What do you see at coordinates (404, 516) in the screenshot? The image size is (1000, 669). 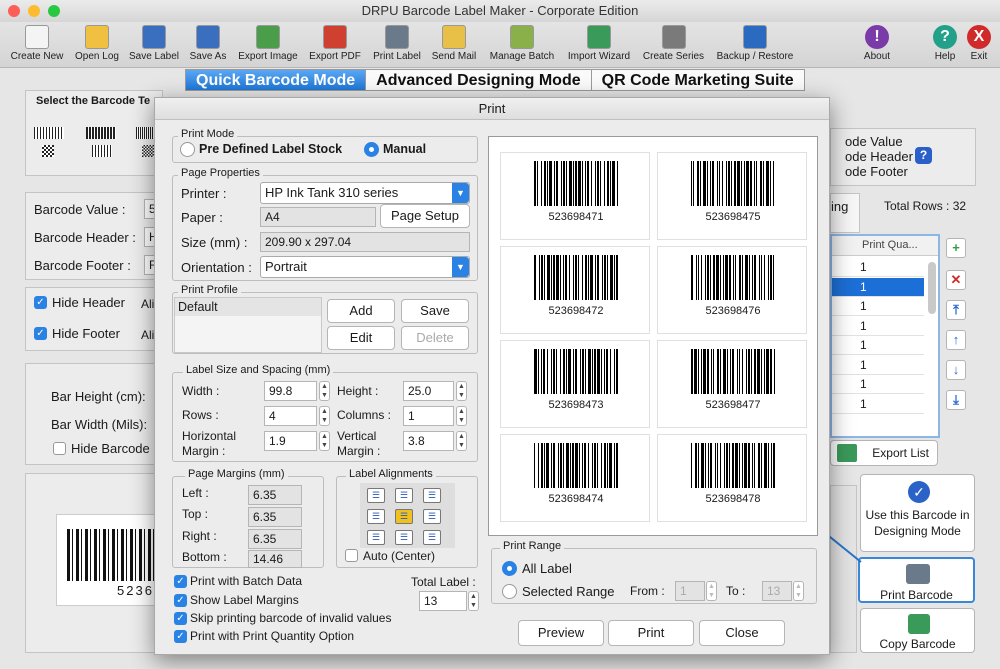 I see `align-middle-center-icon: ☰` at bounding box center [404, 516].